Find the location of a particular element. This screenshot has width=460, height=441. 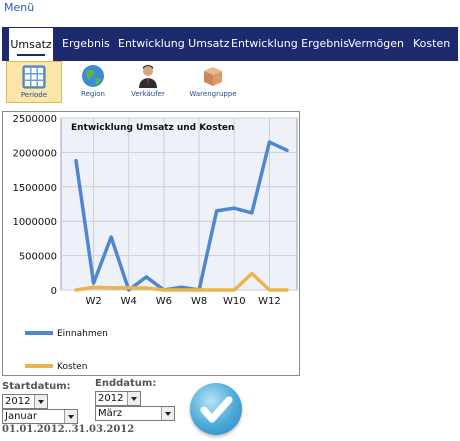

y-tick-label: 2500000 is located at coordinates (34, 119).